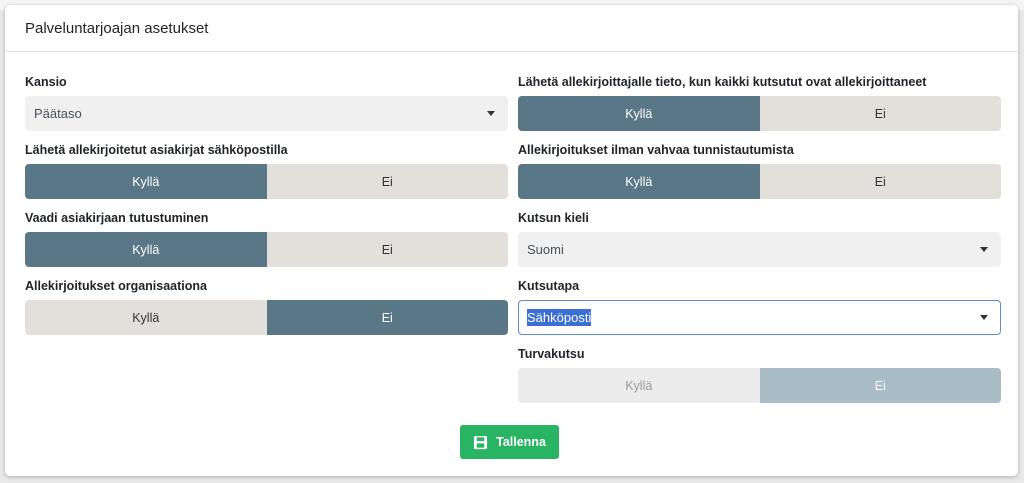 This screenshot has width=1024, height=483. What do you see at coordinates (880, 113) in the screenshot?
I see `notify-all-signed-no-button: Ei` at bounding box center [880, 113].